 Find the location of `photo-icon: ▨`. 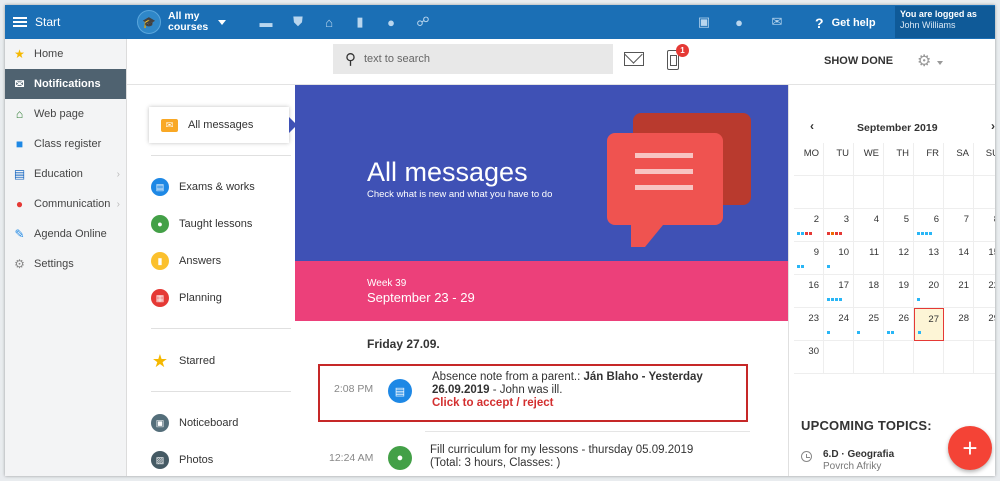

photo-icon: ▨ is located at coordinates (160, 460).